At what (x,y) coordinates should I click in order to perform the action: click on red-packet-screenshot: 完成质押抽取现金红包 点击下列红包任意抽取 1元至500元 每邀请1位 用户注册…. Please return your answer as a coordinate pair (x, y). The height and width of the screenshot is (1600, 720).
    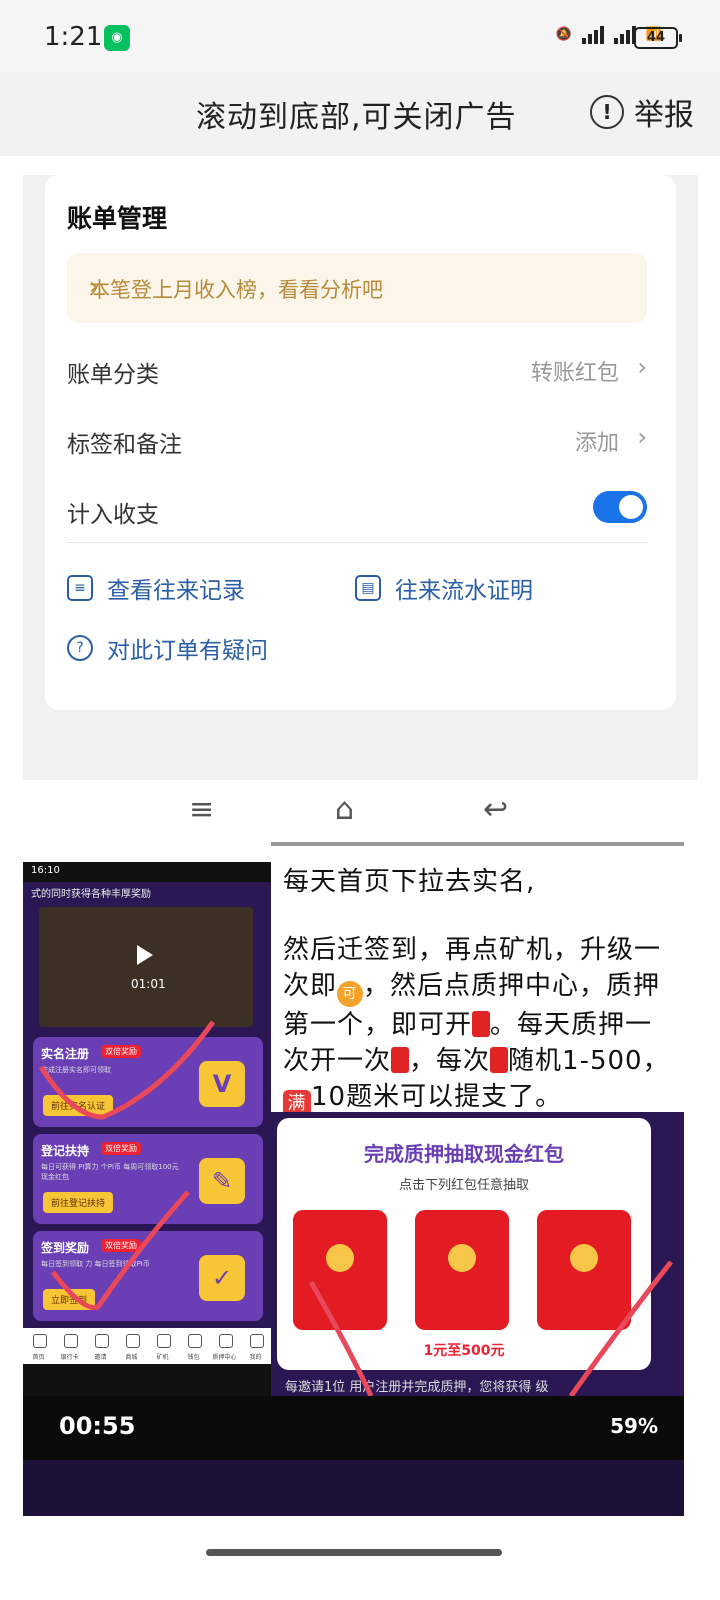
    Looking at the image, I should click on (477, 1254).